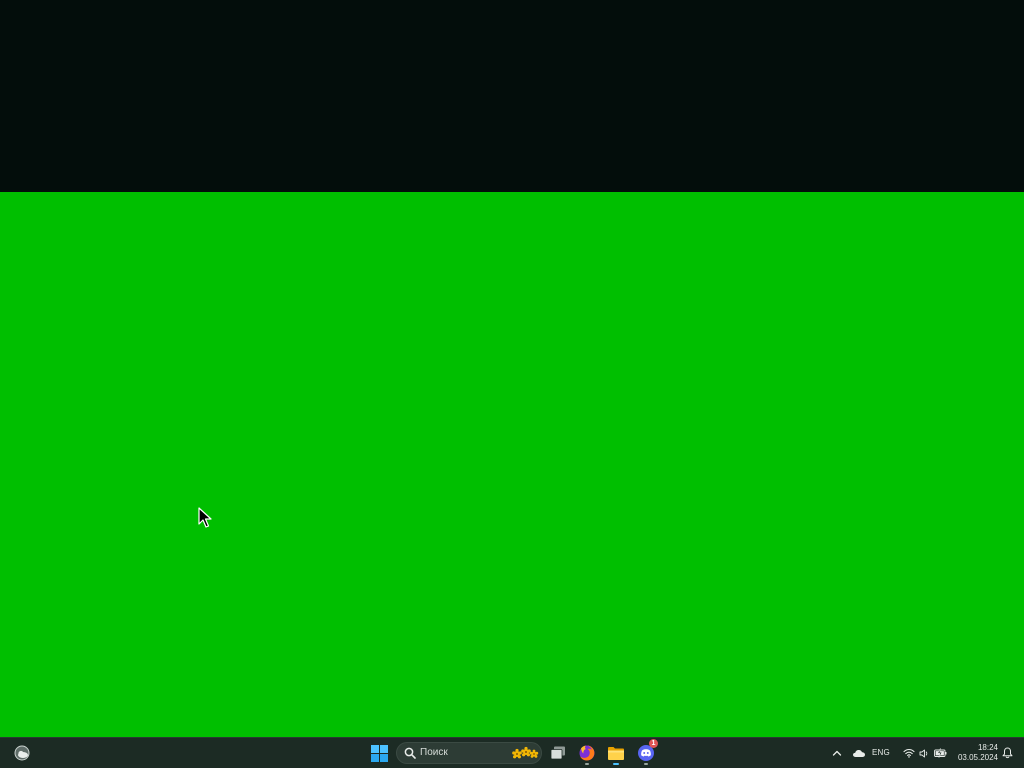  I want to click on language-indicator: ENG, so click(881, 753).